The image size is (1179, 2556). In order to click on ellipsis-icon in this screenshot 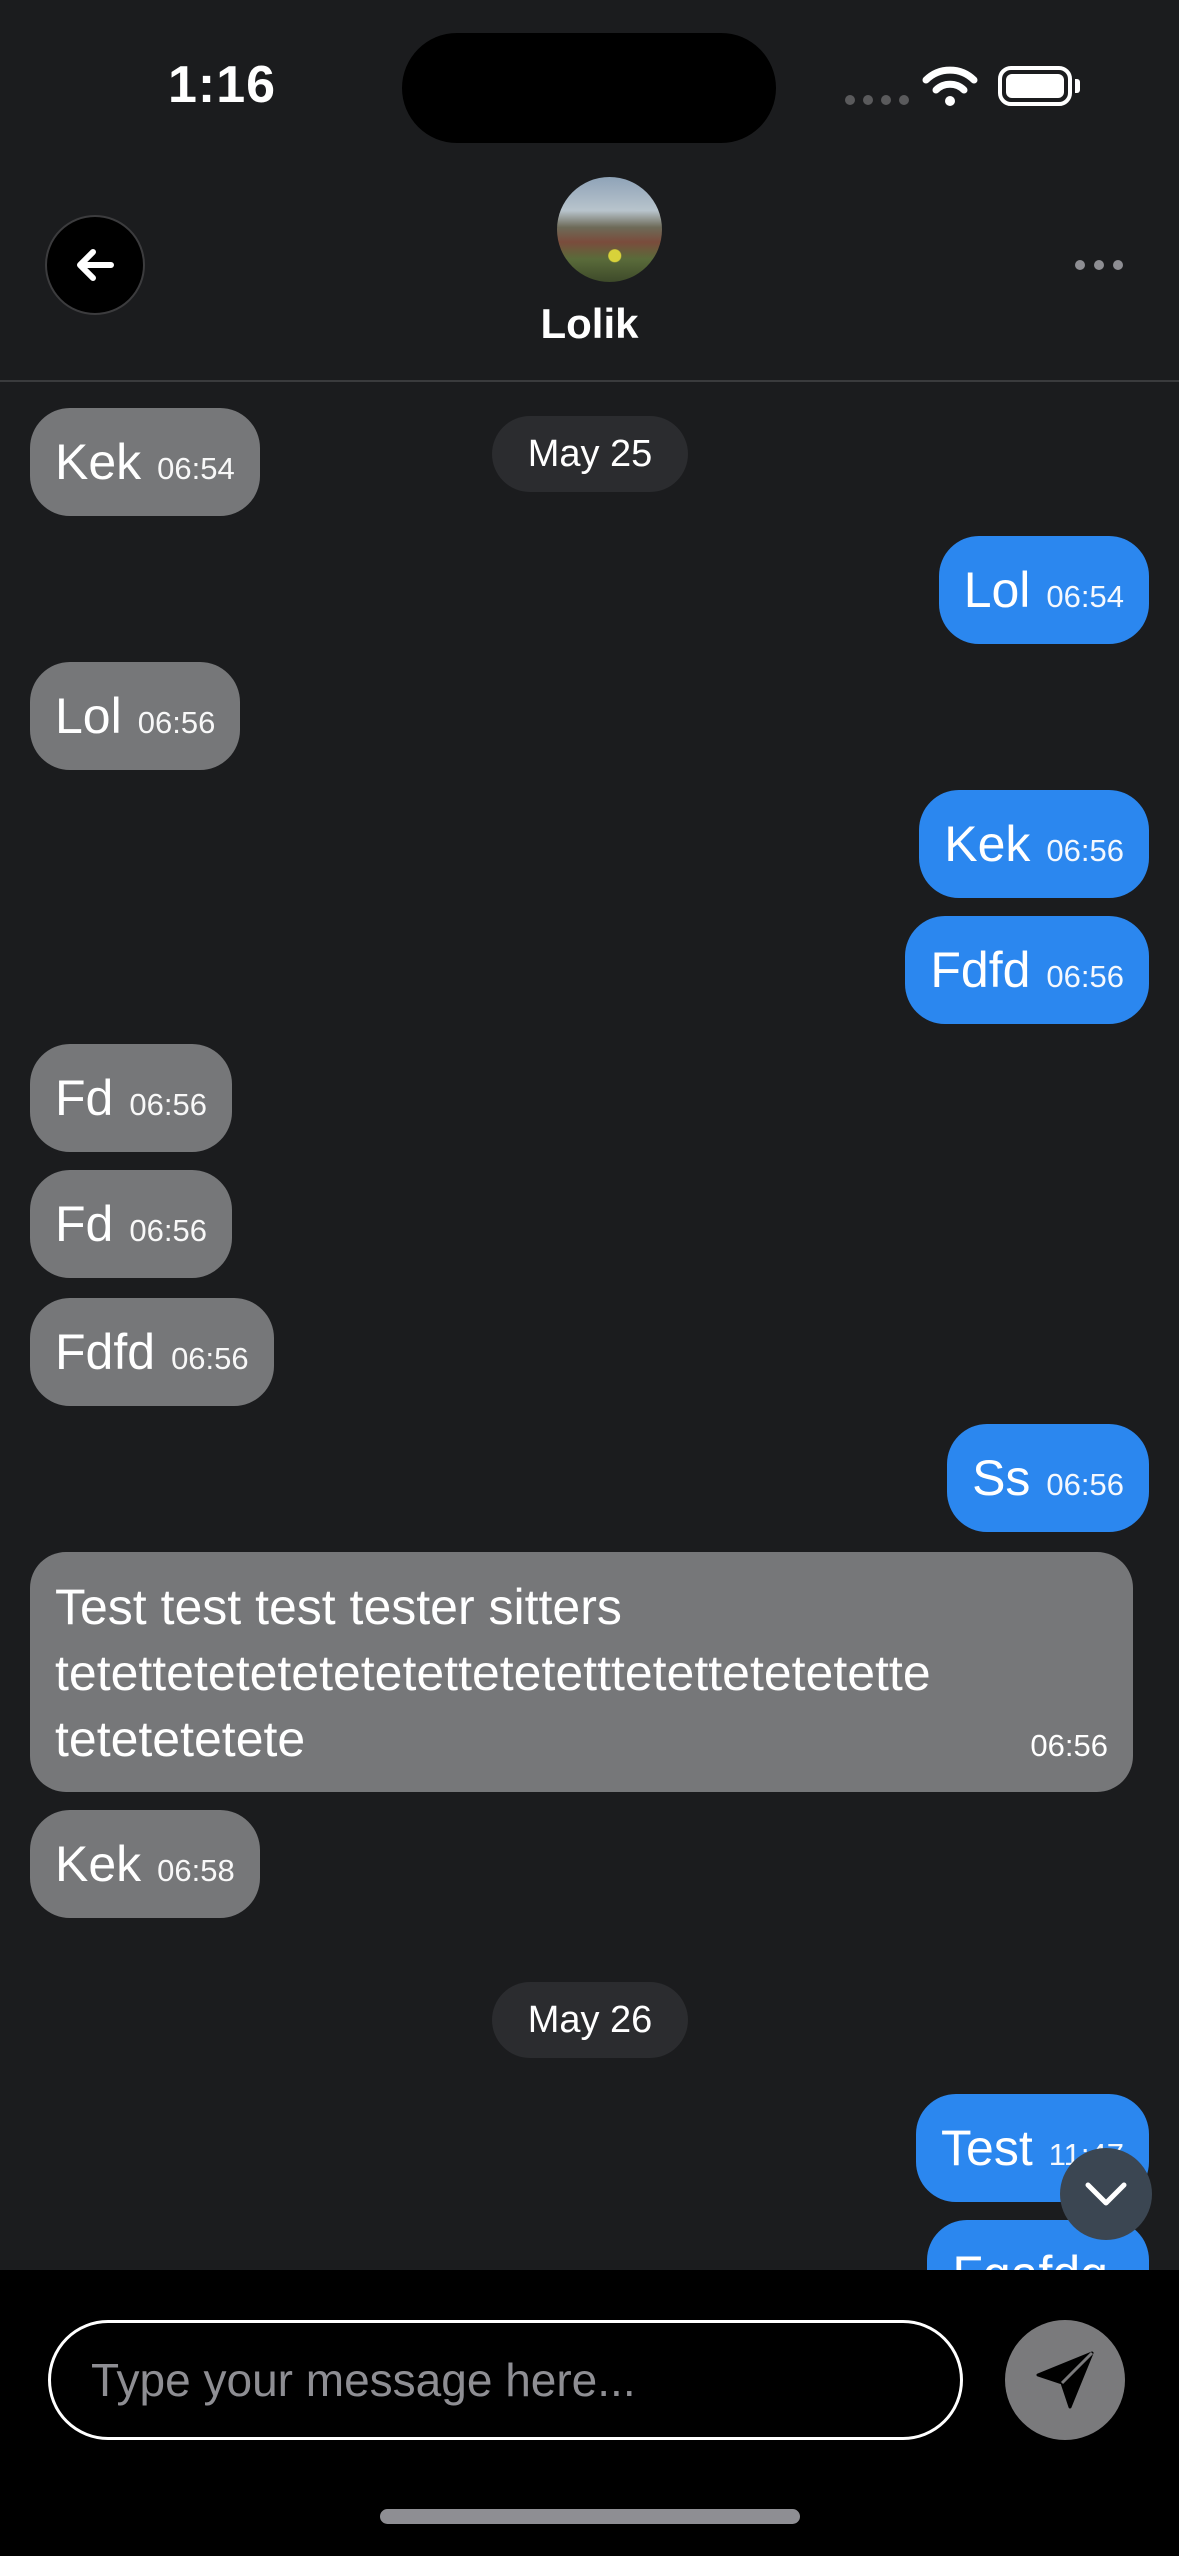, I will do `click(1099, 265)`.